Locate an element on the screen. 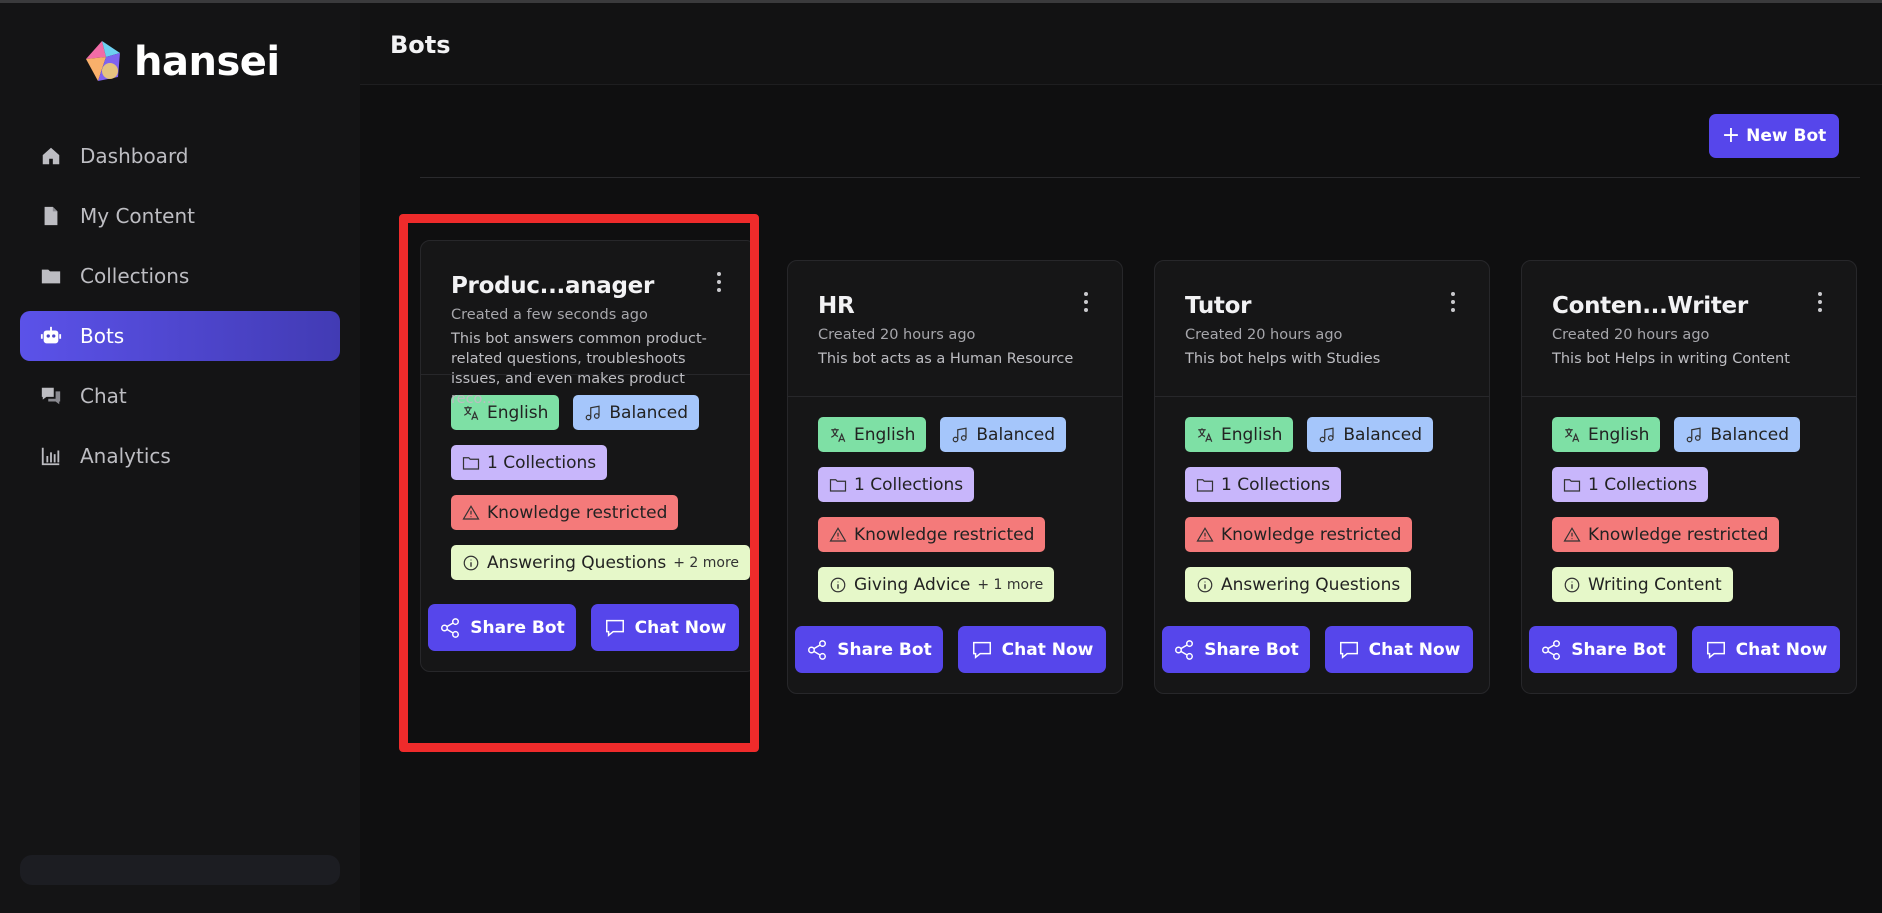 Image resolution: width=1882 pixels, height=913 pixels. sidebar-item-dashboard: Dashboard is located at coordinates (180, 156).